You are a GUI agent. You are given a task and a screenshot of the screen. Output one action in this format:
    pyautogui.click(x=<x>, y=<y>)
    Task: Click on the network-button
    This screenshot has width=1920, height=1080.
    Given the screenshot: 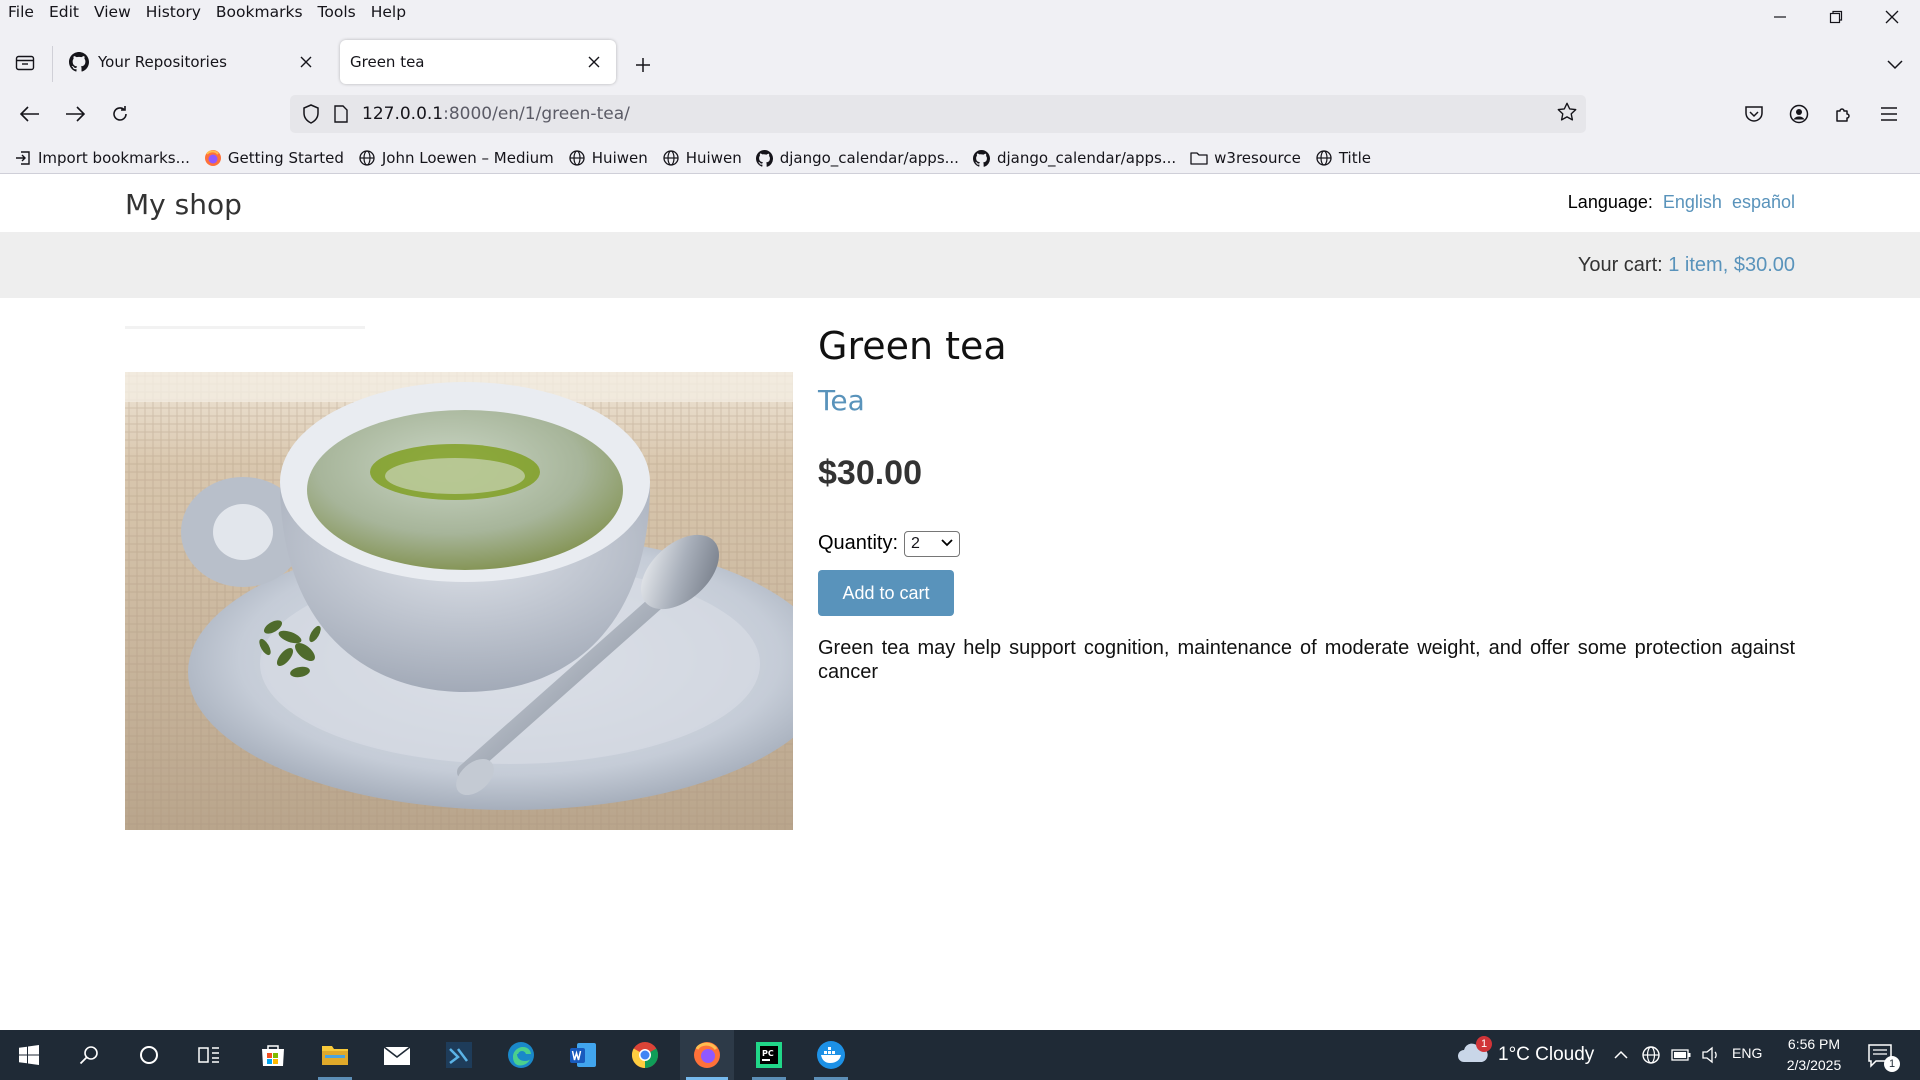 What is the action you would take?
    pyautogui.click(x=1651, y=1055)
    